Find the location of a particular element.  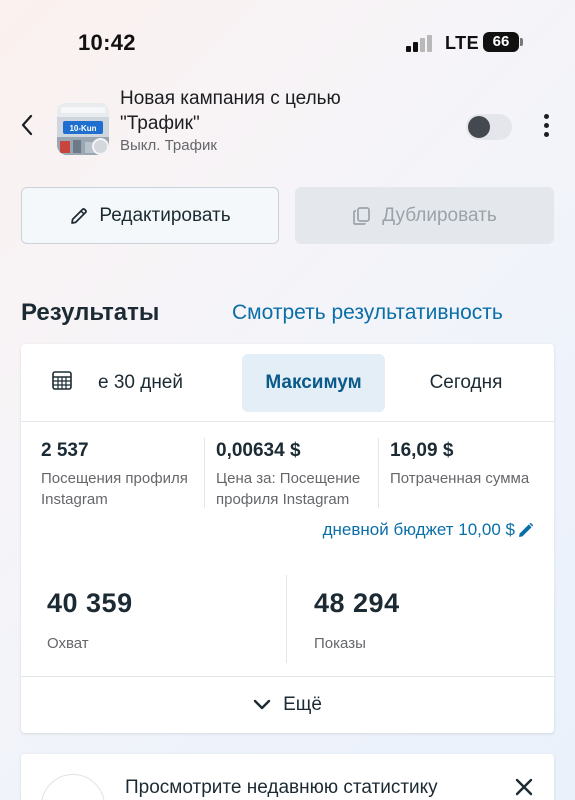

chevron-left-icon is located at coordinates (27, 125).